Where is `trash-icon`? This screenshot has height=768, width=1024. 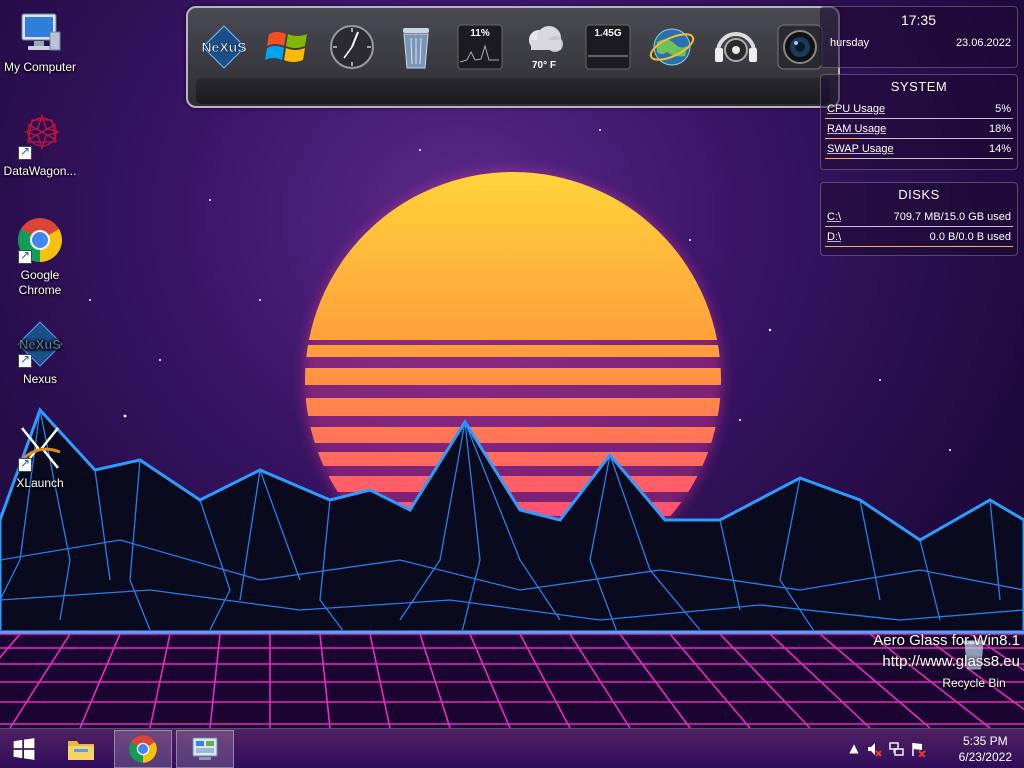
trash-icon is located at coordinates (416, 48).